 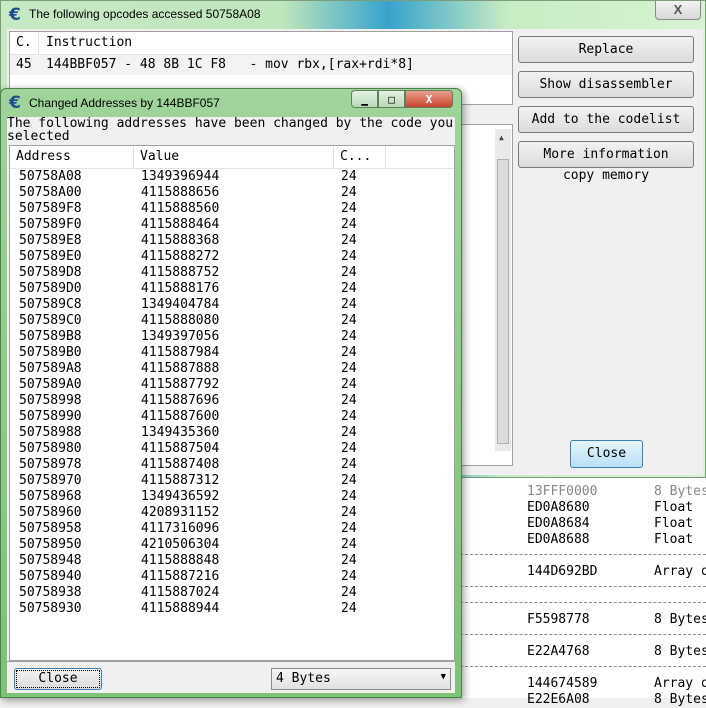 What do you see at coordinates (24, 42) in the screenshot?
I see `column-count: C.` at bounding box center [24, 42].